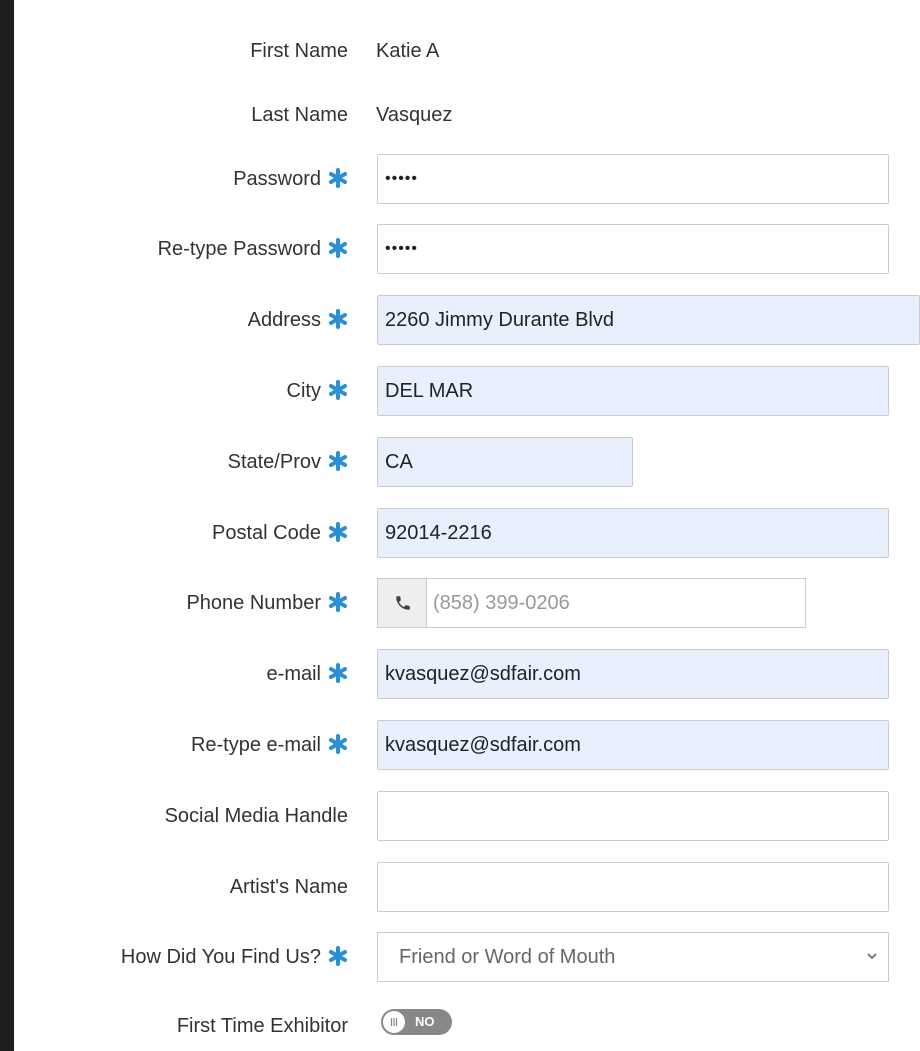 The height and width of the screenshot is (1051, 920). Describe the element at coordinates (633, 533) in the screenshot. I see `postal-code-input: 92014-2216` at that location.